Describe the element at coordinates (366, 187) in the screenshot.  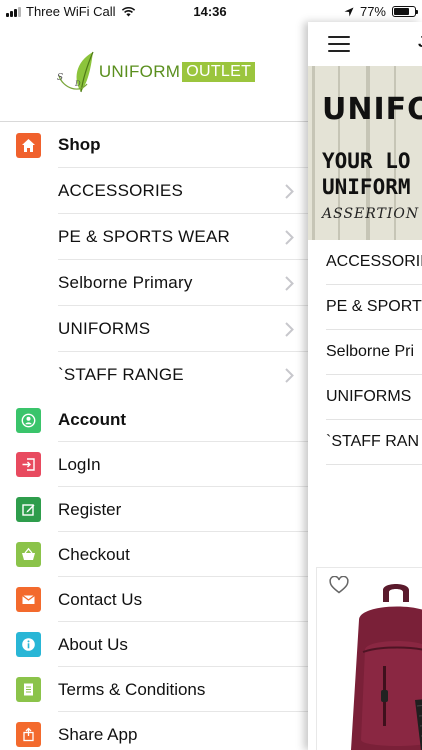
I see `banner-subheadline-line2: UNIFORM` at that location.